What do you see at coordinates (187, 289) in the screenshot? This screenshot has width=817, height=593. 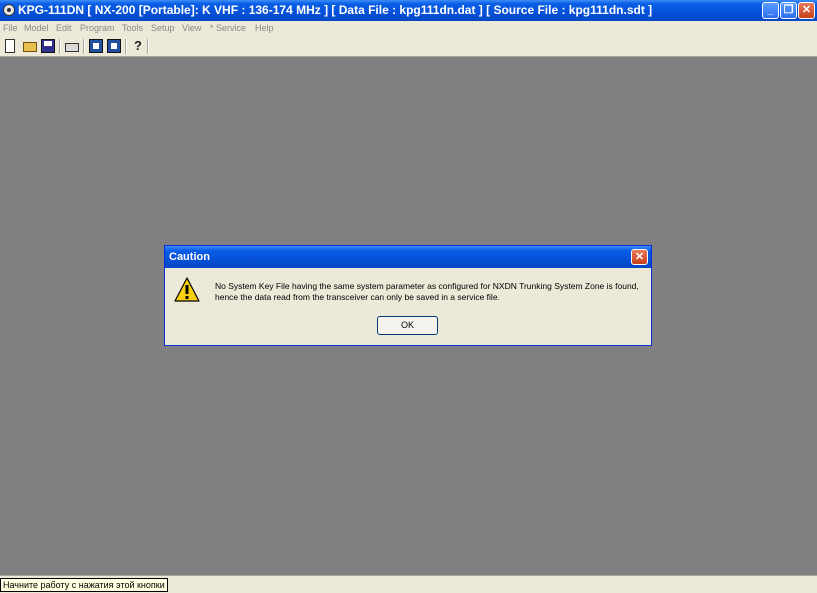 I see `warning-icon` at bounding box center [187, 289].